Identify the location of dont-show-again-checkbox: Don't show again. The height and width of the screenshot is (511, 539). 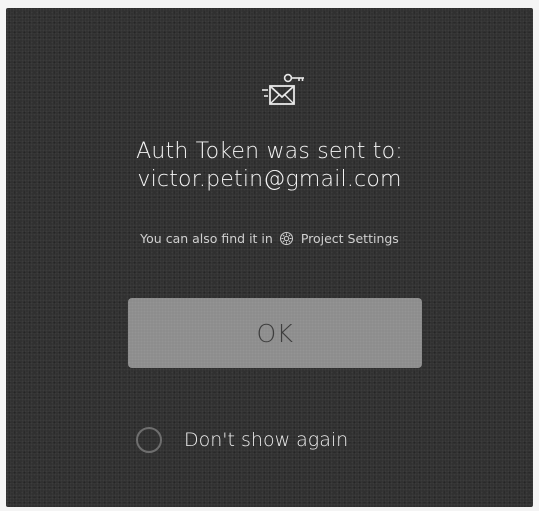
(240, 440).